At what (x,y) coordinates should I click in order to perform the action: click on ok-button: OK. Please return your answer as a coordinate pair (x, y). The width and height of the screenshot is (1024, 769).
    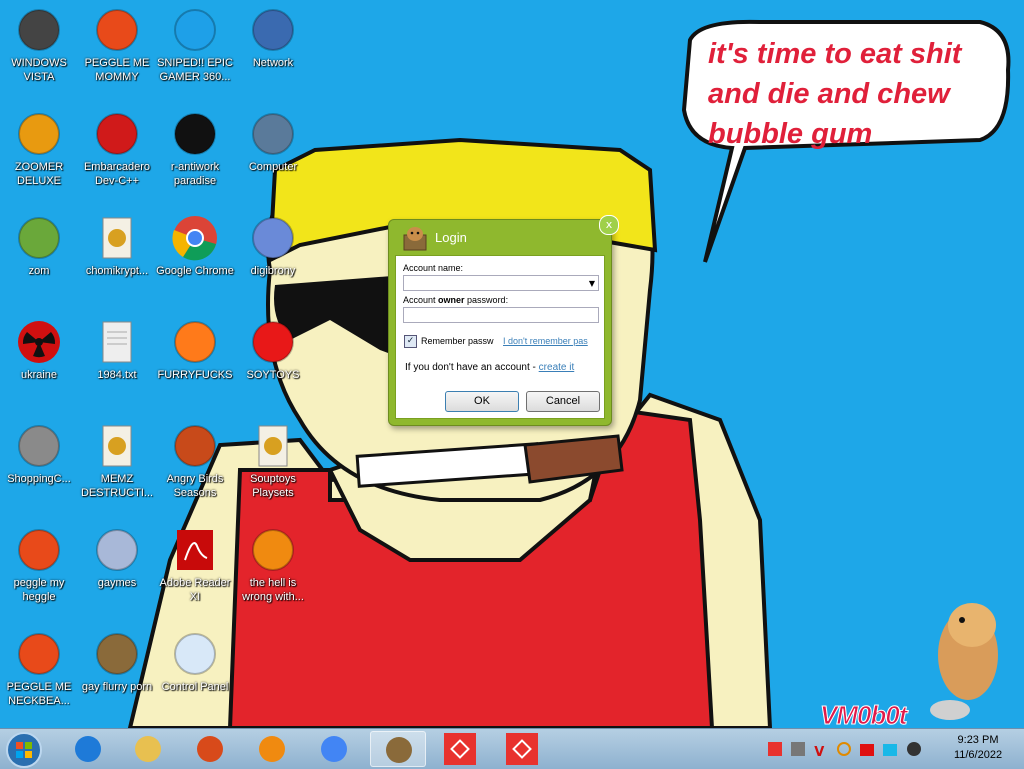
    Looking at the image, I should click on (482, 401).